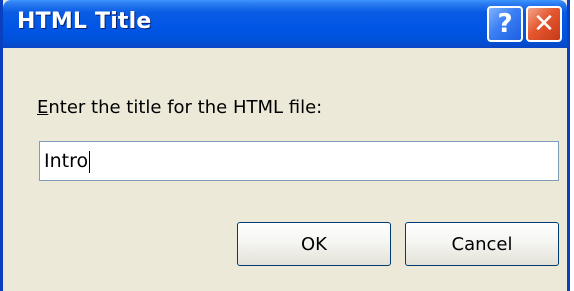  I want to click on close-button: ✕, so click(544, 24).